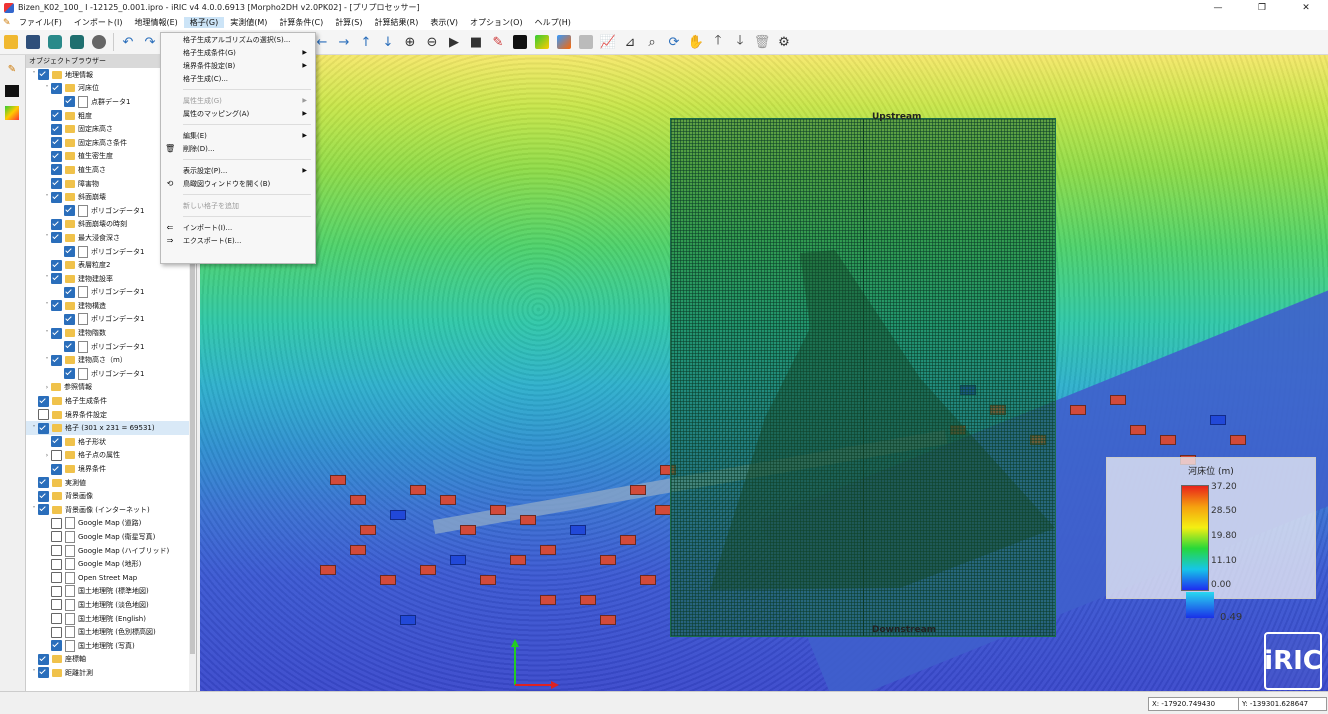  What do you see at coordinates (11, 42) in the screenshot?
I see `open-icon` at bounding box center [11, 42].